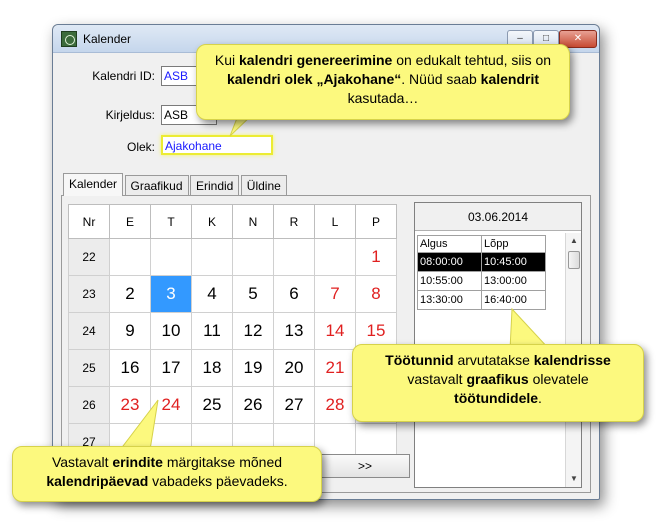 Image resolution: width=659 pixels, height=529 pixels. I want to click on callout-top-bold: kalendrit, so click(510, 79).